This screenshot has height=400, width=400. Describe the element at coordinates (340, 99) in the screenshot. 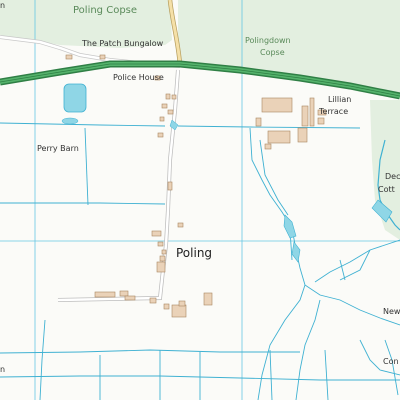

I see `label-lillian: Lillian` at that location.